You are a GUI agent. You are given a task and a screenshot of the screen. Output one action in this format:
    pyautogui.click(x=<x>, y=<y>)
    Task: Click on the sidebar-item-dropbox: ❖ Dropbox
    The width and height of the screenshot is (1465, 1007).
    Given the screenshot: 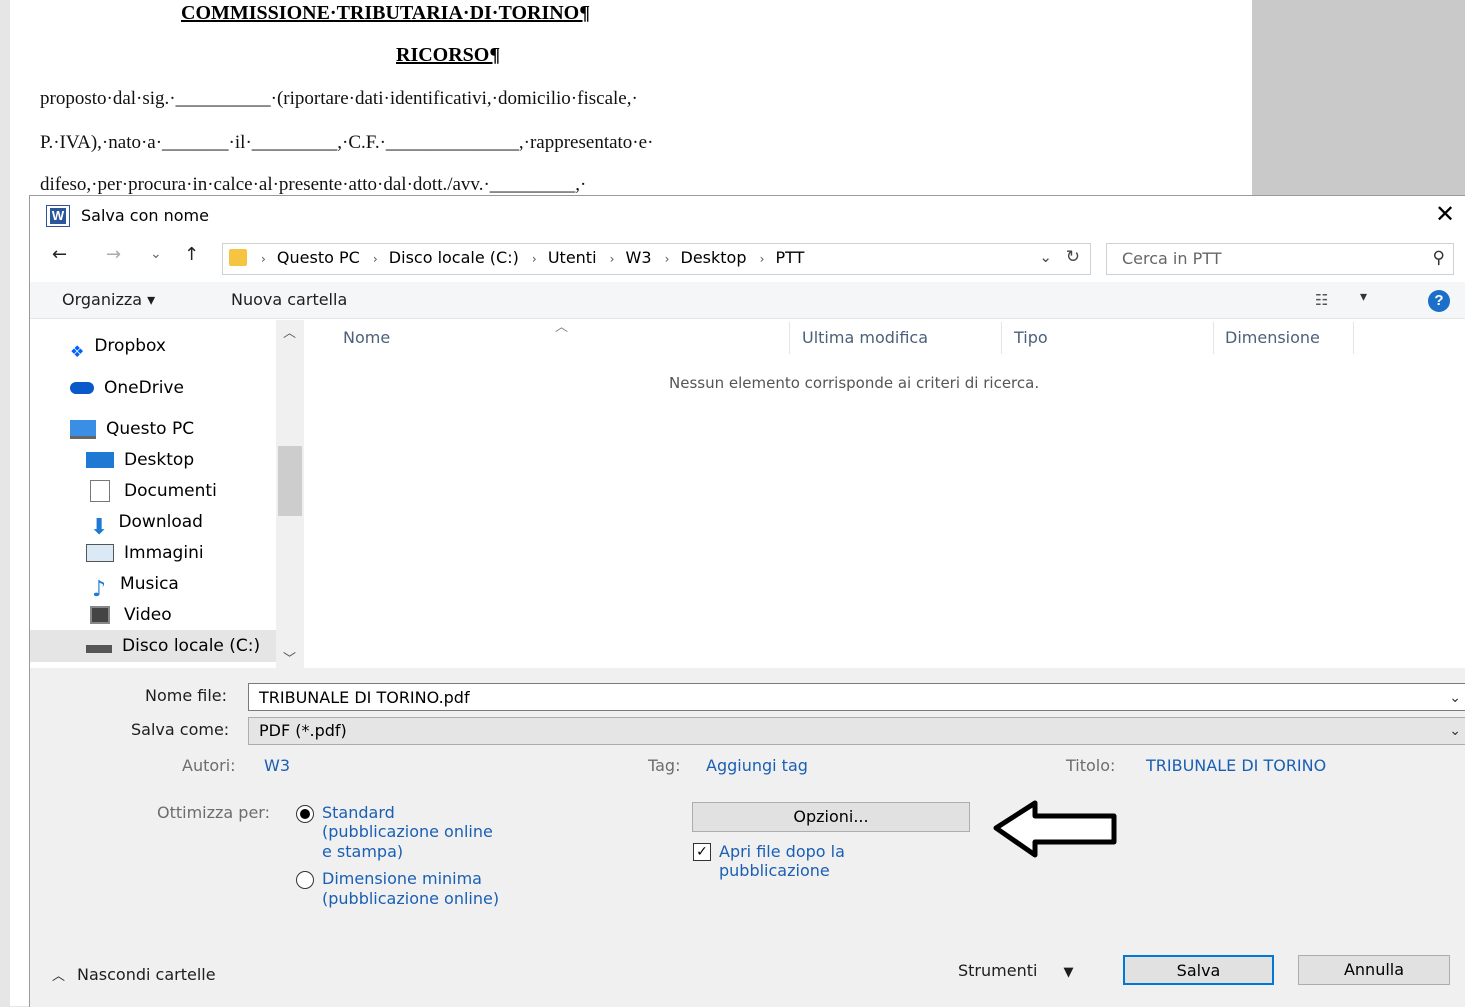 What is the action you would take?
    pyautogui.click(x=118, y=346)
    